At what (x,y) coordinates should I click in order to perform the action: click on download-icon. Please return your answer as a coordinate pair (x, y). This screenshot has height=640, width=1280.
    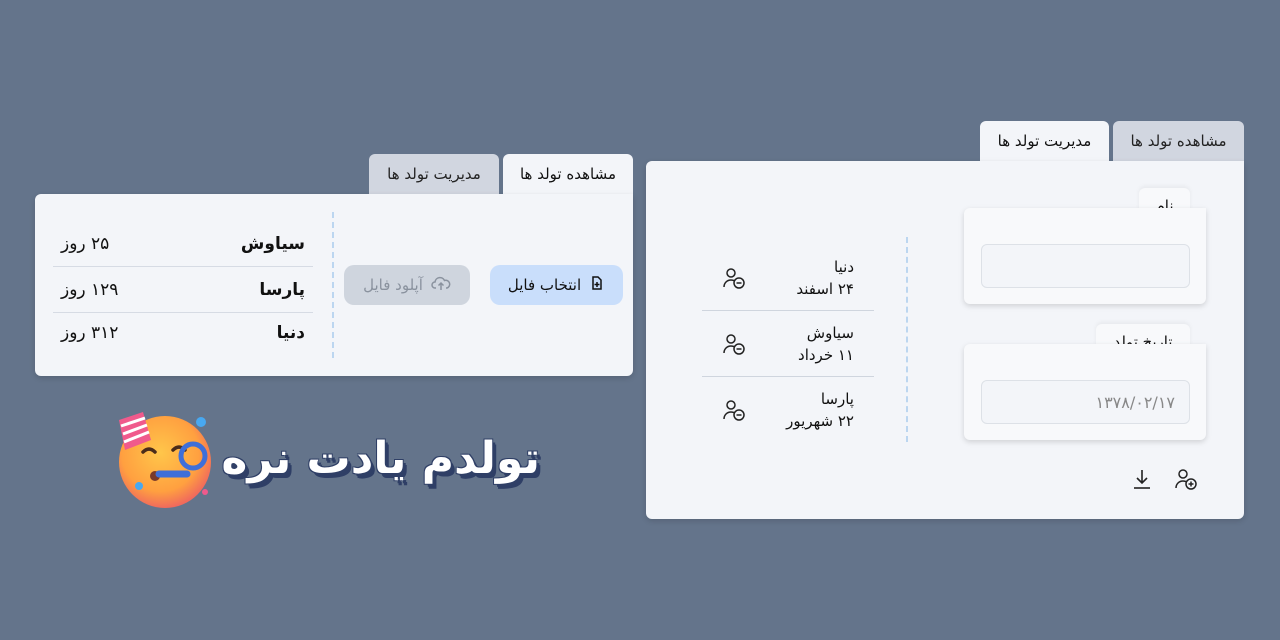
    Looking at the image, I should click on (1142, 481).